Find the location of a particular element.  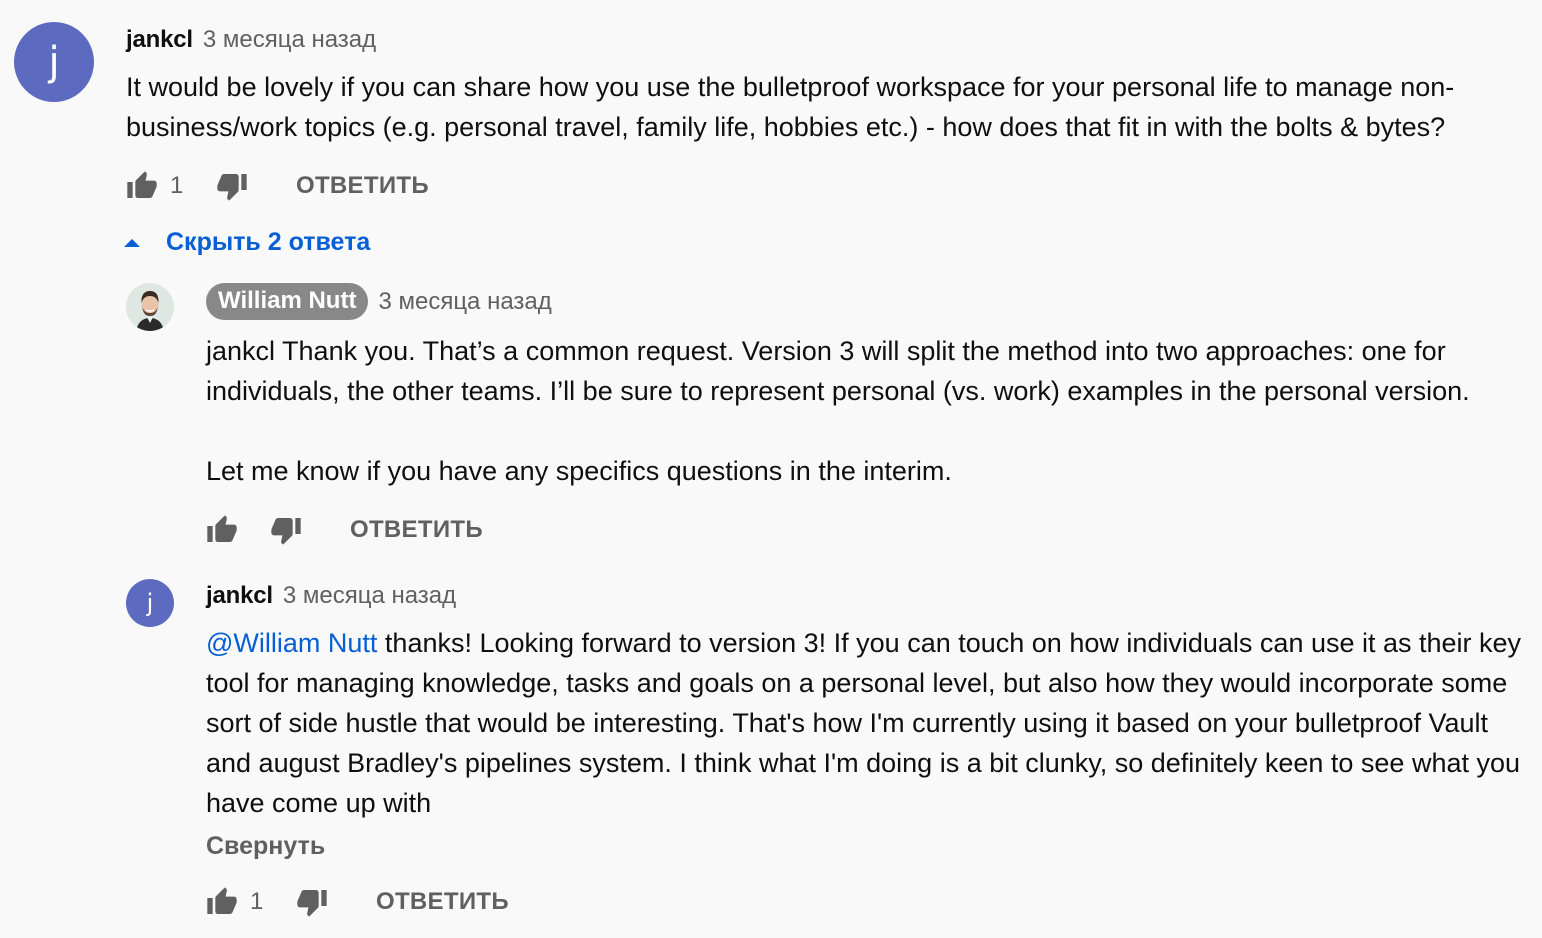

mention-link: @William Nutt is located at coordinates (291, 643).